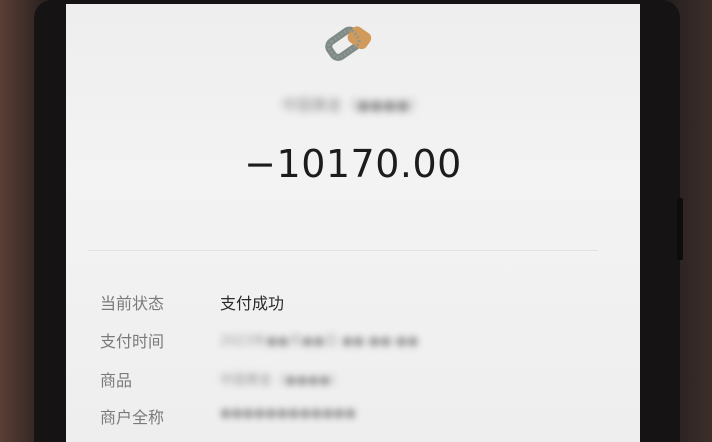 Image resolution: width=712 pixels, height=442 pixels. I want to click on detail-value: ●●●●●●●●●●●●, so click(288, 413).